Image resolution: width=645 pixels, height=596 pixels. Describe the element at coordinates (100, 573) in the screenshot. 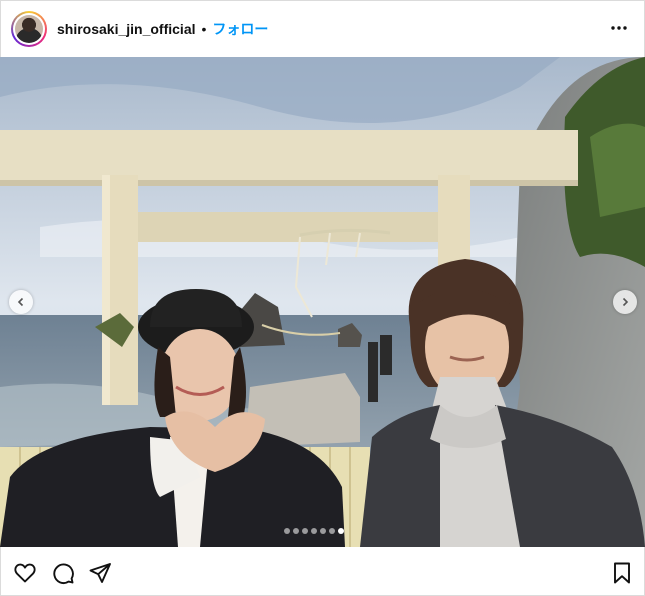

I see `send-icon` at that location.